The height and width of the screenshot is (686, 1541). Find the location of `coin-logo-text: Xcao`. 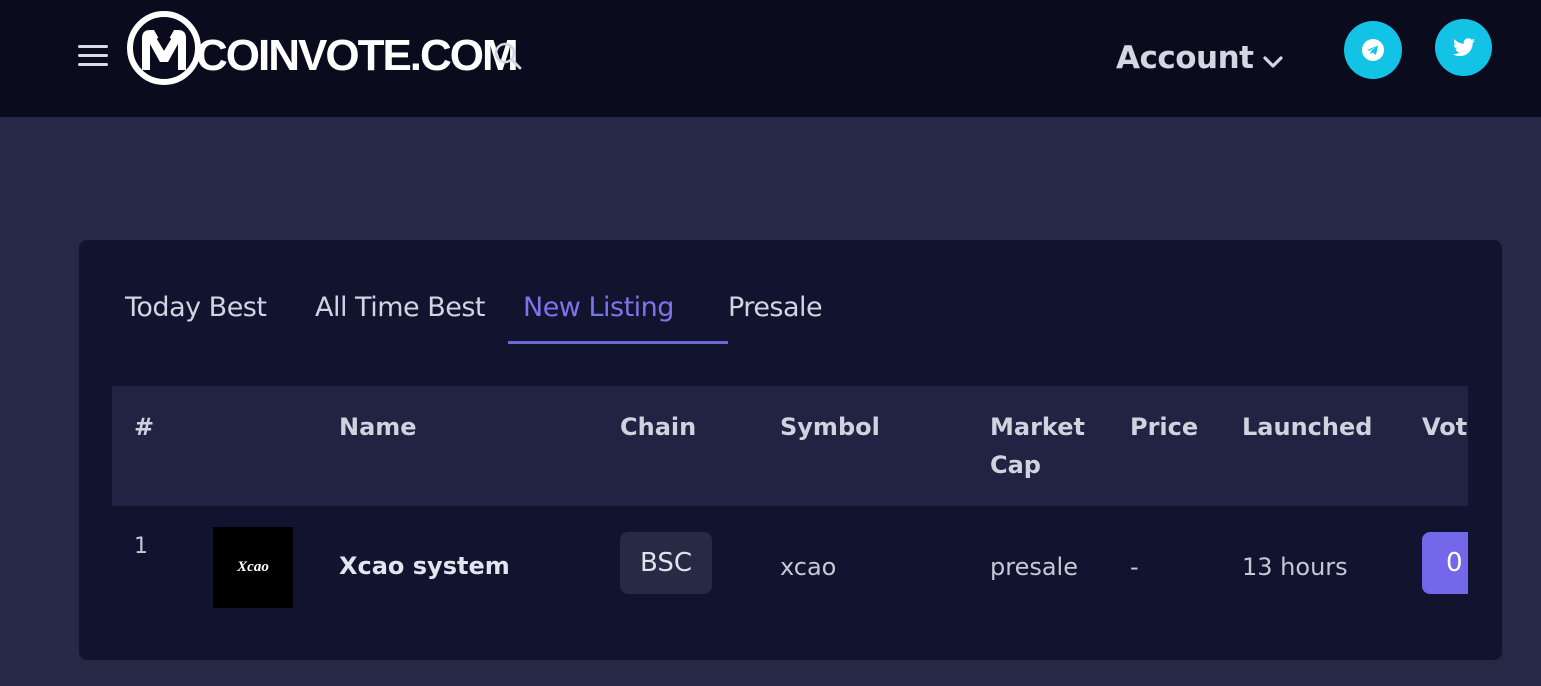

coin-logo-text: Xcao is located at coordinates (253, 567).